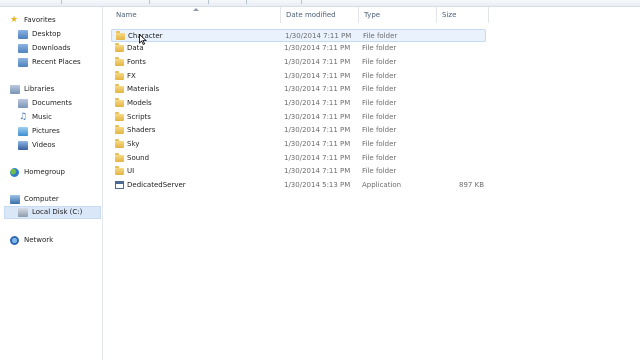 This screenshot has width=640, height=360. Describe the element at coordinates (471, 185) in the screenshot. I see `file-size: 897 KB` at that location.